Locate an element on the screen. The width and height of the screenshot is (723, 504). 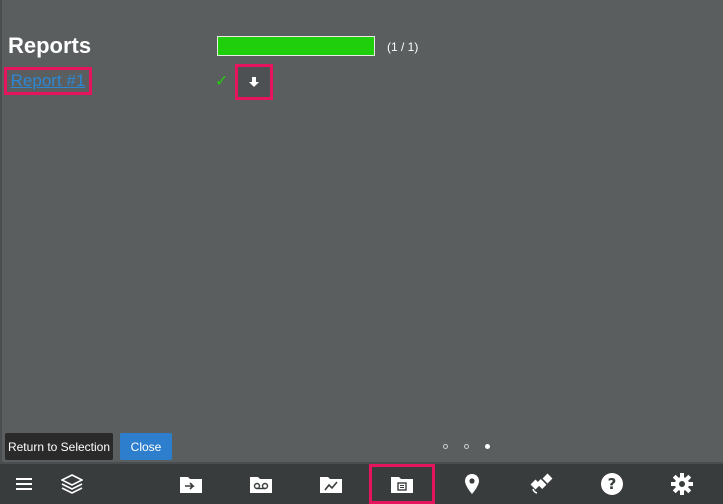
folder-voicemail-icon is located at coordinates (261, 485).